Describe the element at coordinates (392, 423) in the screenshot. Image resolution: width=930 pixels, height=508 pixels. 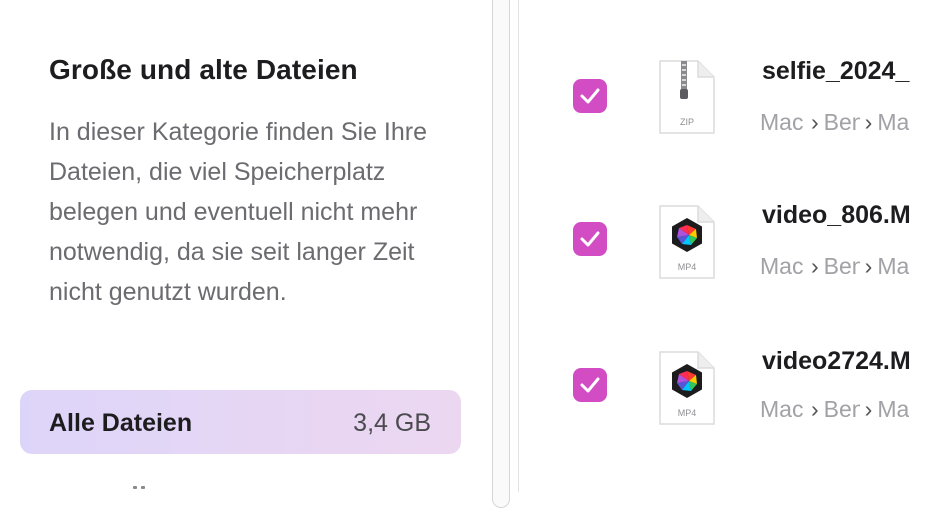
I see `filter-size: 3,4 GB` at that location.